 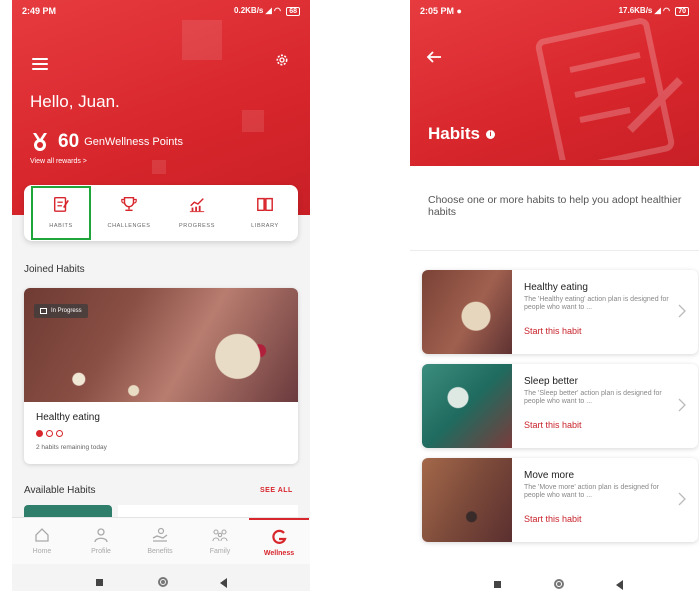 What do you see at coordinates (129, 226) in the screenshot?
I see `nav-challenges-label: CHALLENGES` at bounding box center [129, 226].